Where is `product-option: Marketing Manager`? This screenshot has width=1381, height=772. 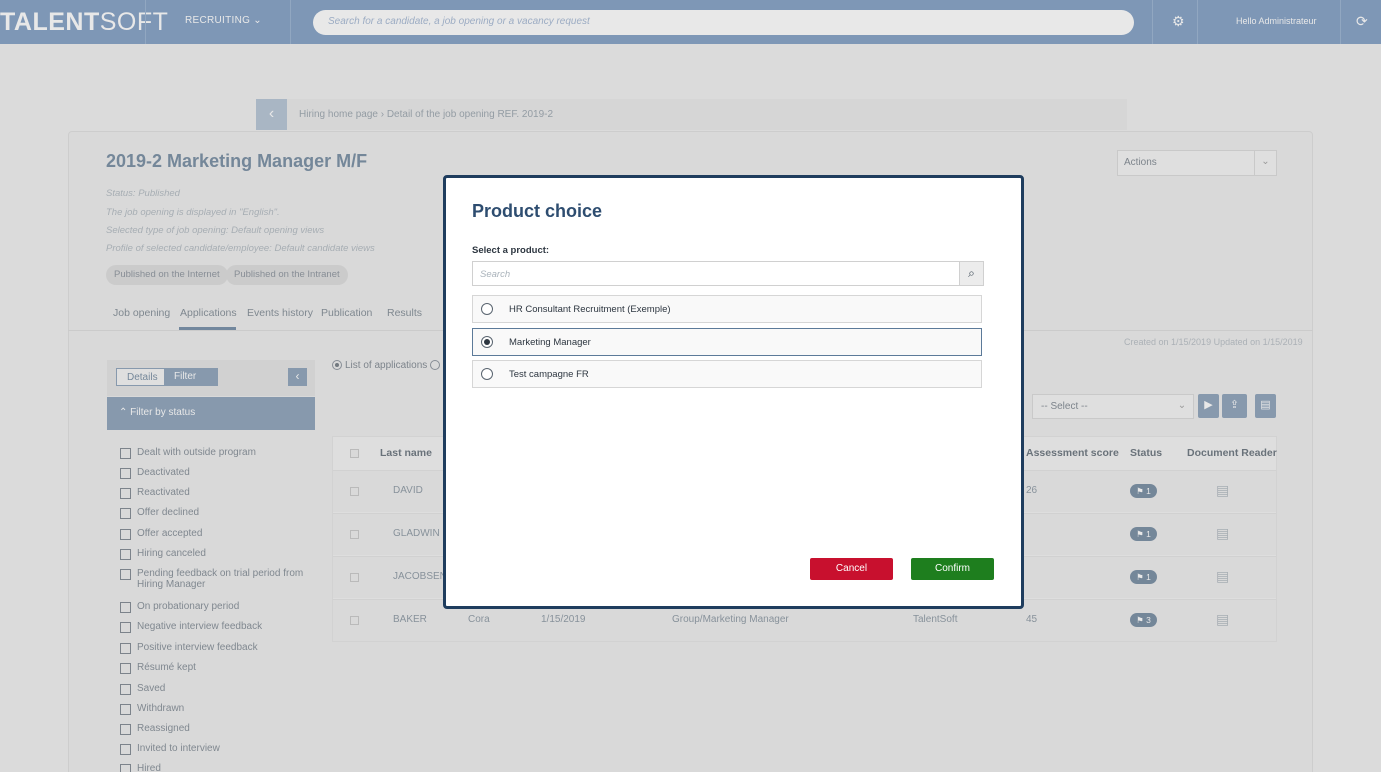
product-option: Marketing Manager is located at coordinates (727, 342).